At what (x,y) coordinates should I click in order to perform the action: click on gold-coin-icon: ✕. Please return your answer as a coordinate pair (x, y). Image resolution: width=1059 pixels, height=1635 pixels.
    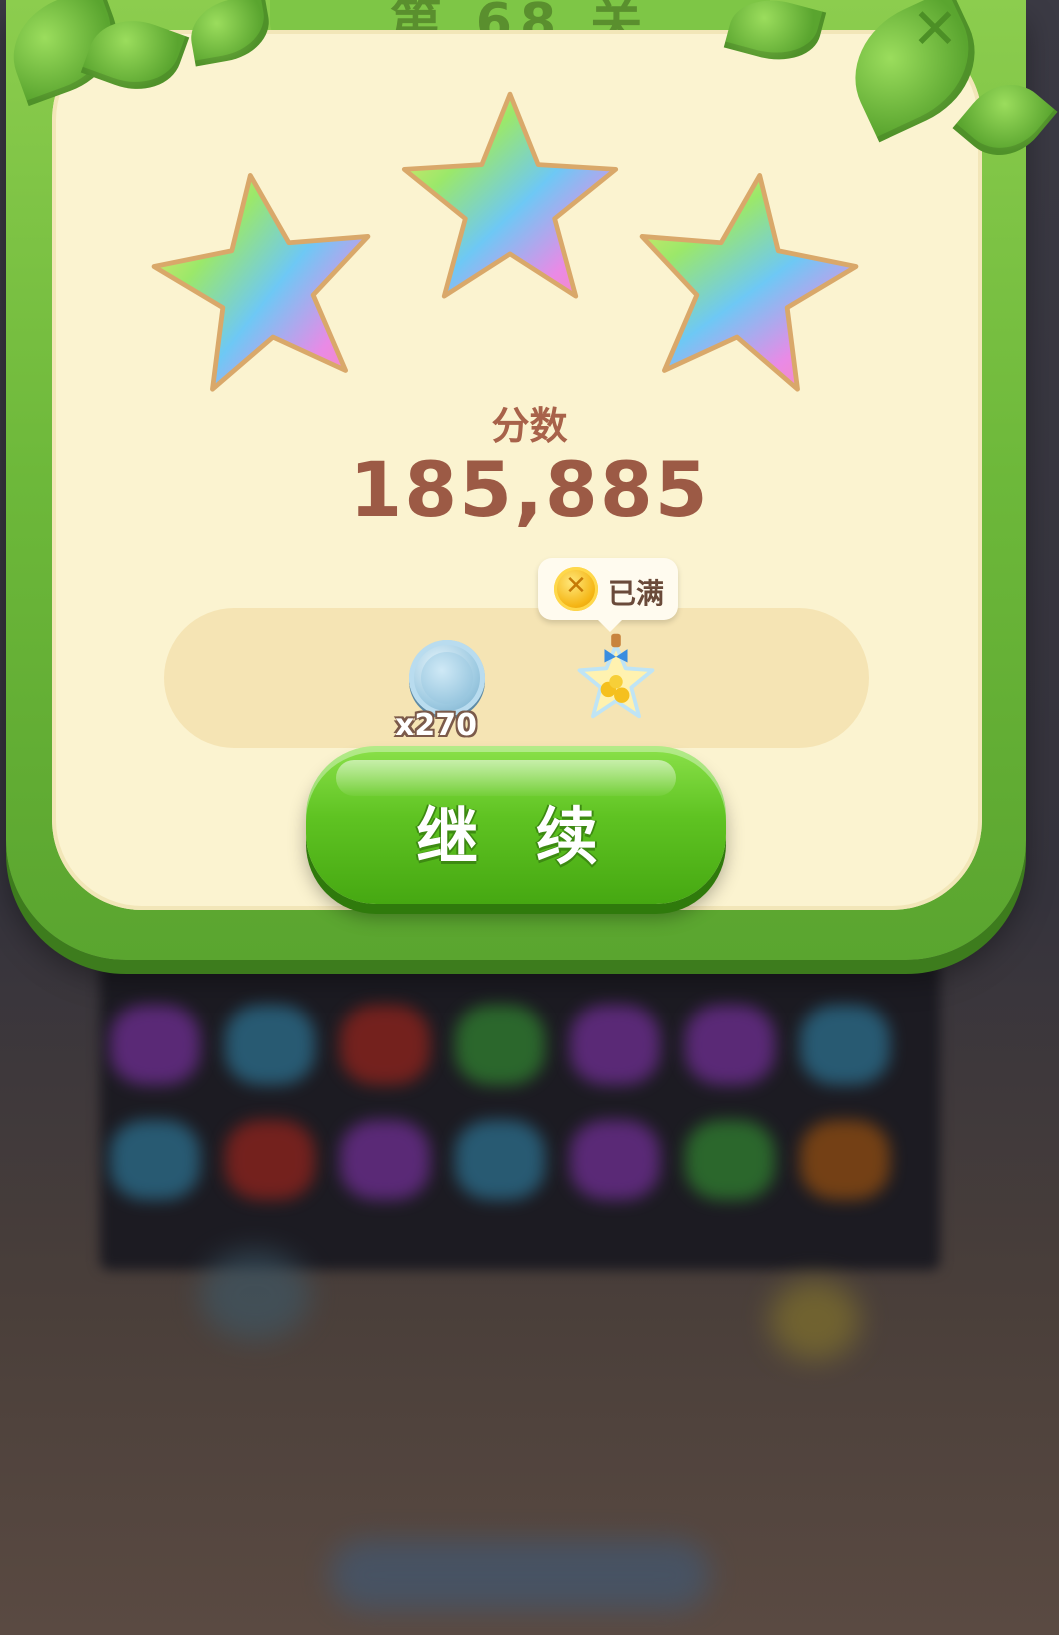
    Looking at the image, I should click on (576, 589).